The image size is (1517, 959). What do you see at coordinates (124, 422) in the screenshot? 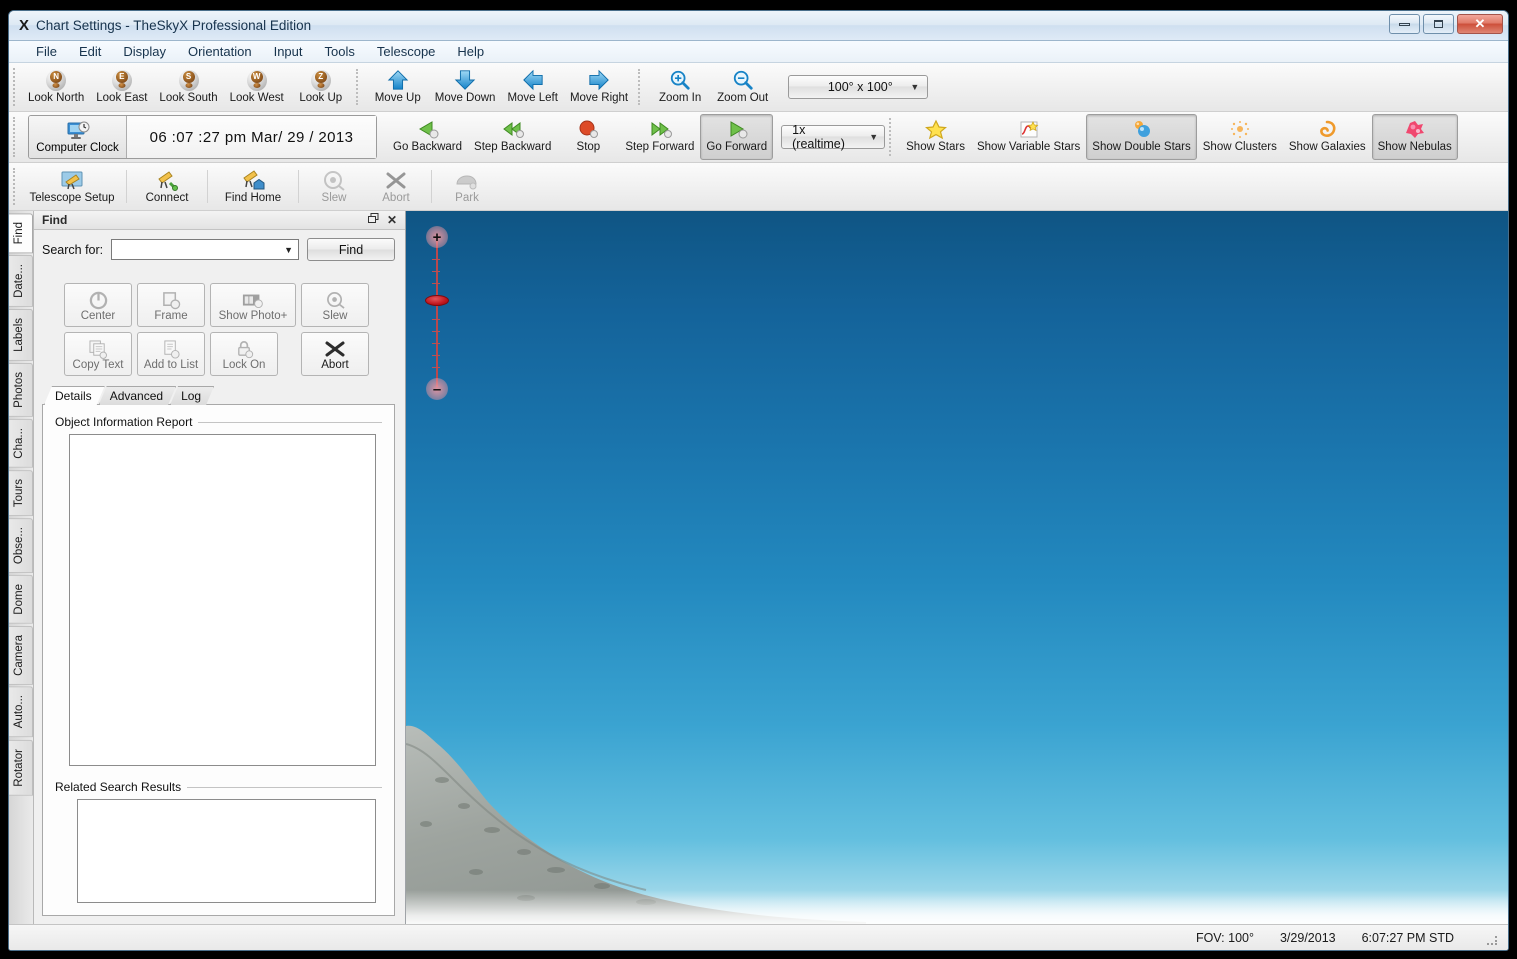
I see `object-report-label: Object Information Report` at bounding box center [124, 422].